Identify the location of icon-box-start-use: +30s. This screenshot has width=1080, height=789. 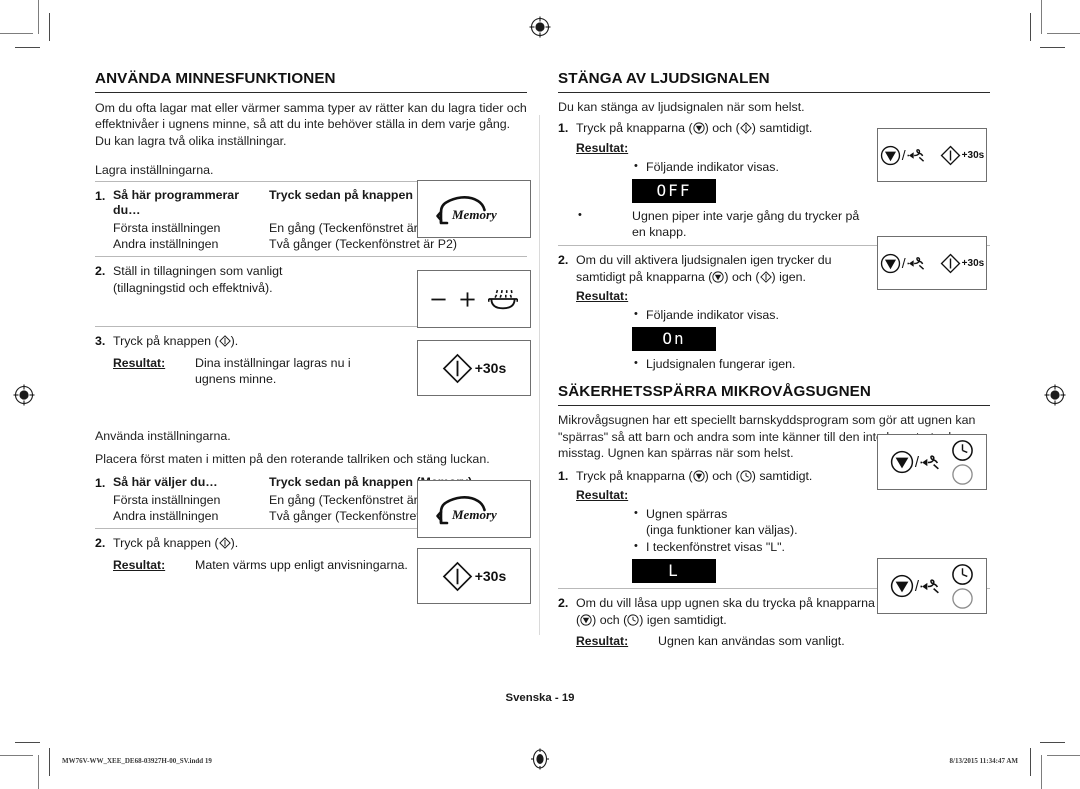
(474, 576).